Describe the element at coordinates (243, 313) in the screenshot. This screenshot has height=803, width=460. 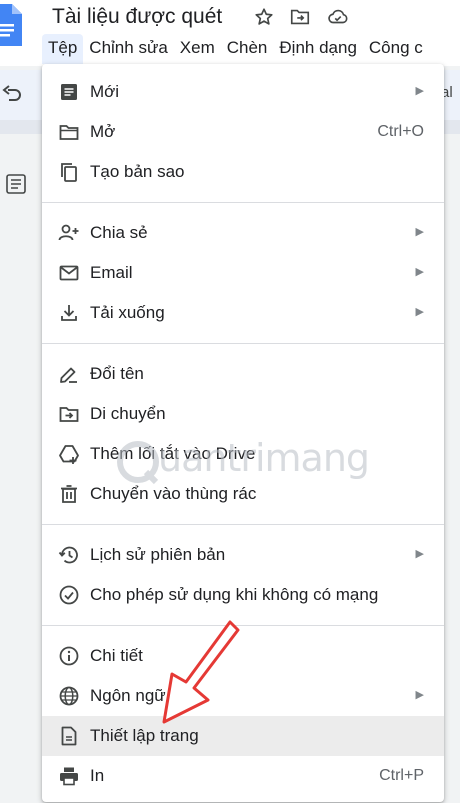
I see `menu-item-download: Tải xuống ▶` at that location.